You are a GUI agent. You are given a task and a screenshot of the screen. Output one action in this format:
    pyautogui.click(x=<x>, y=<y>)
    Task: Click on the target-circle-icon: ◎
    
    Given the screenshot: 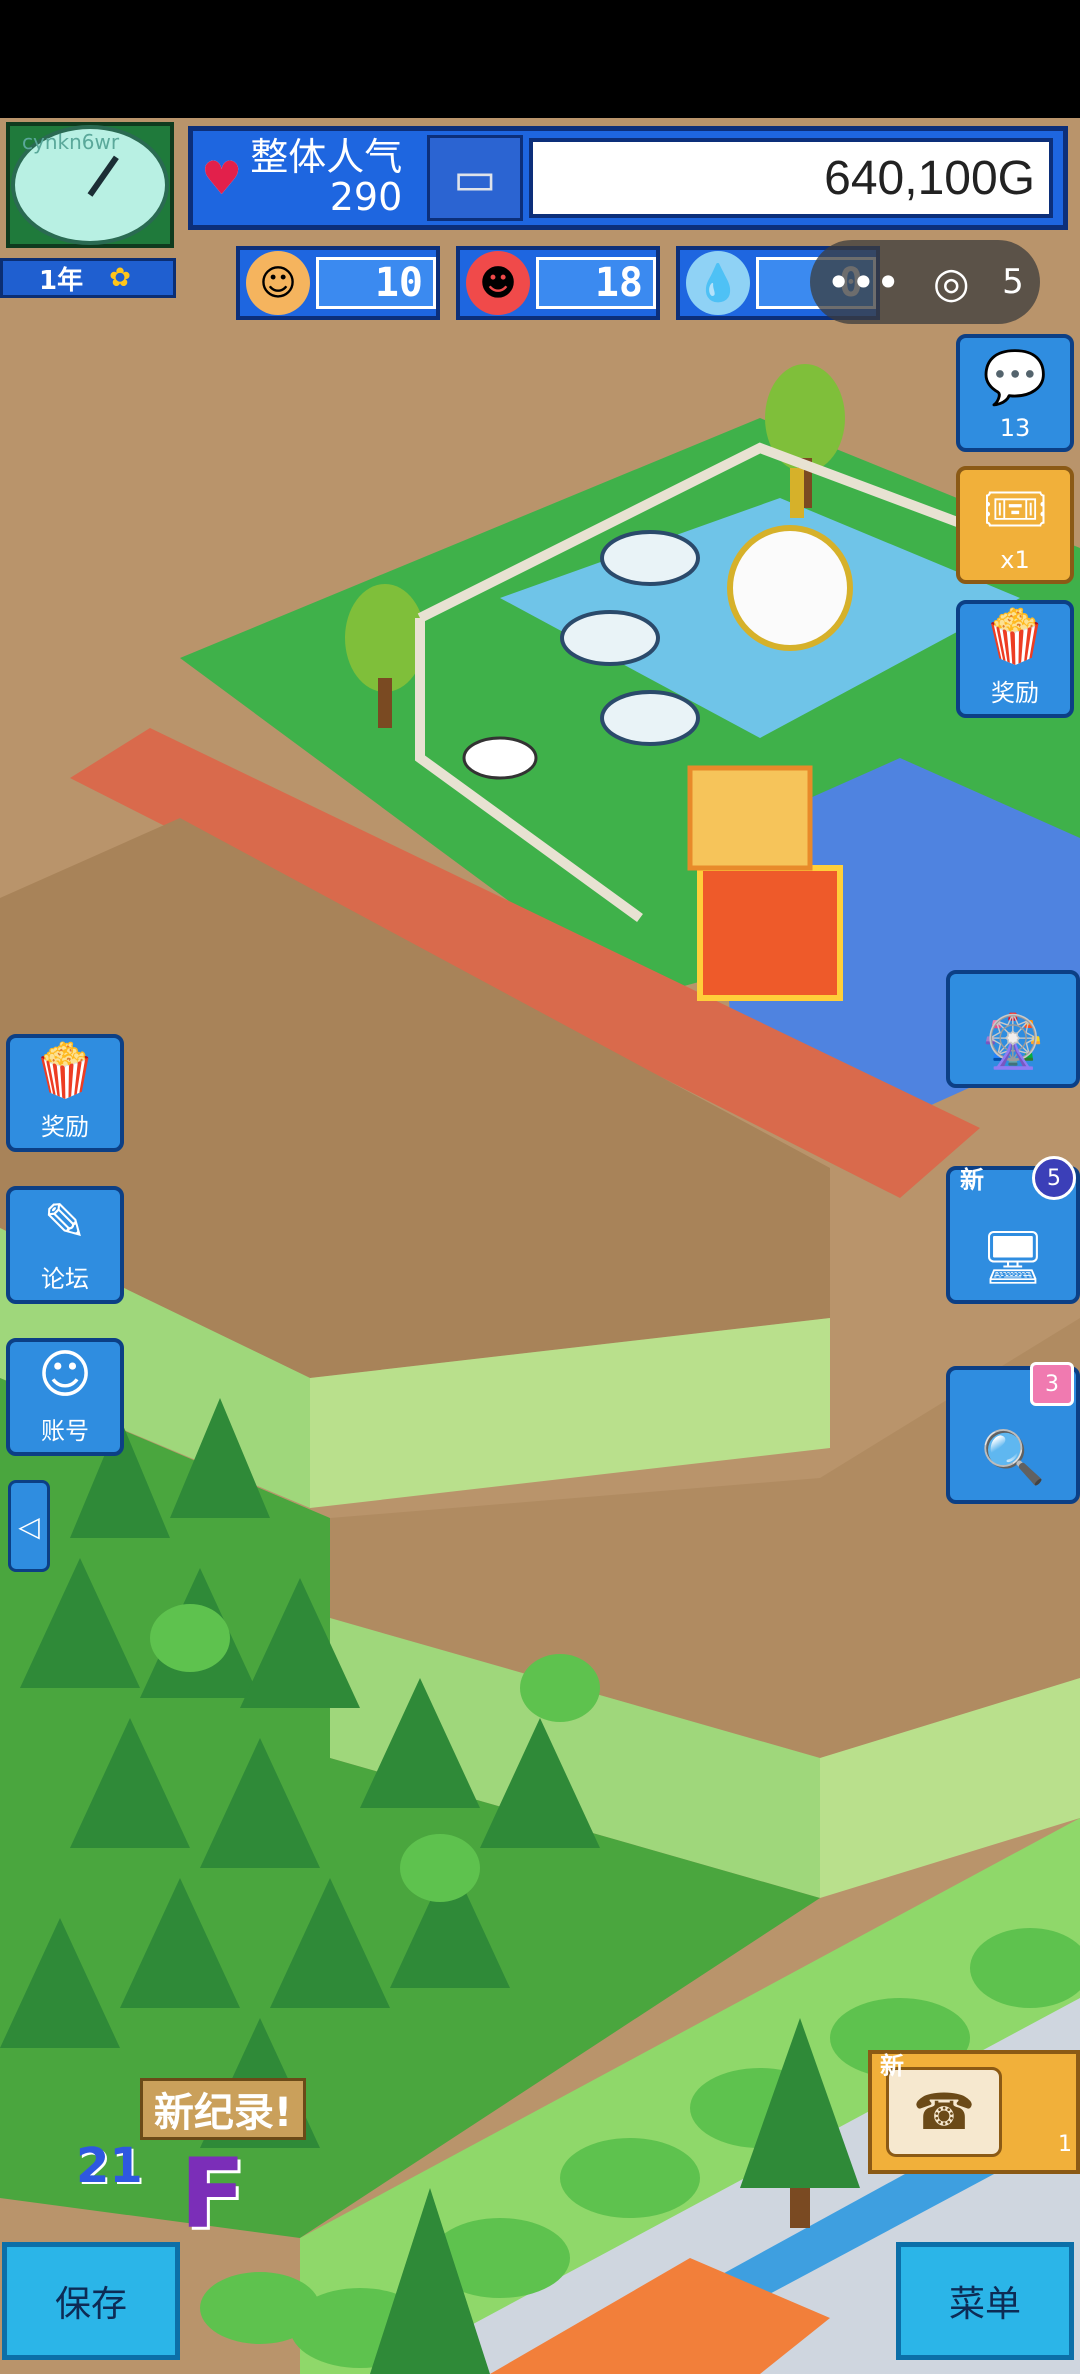 What is the action you would take?
    pyautogui.click(x=951, y=282)
    